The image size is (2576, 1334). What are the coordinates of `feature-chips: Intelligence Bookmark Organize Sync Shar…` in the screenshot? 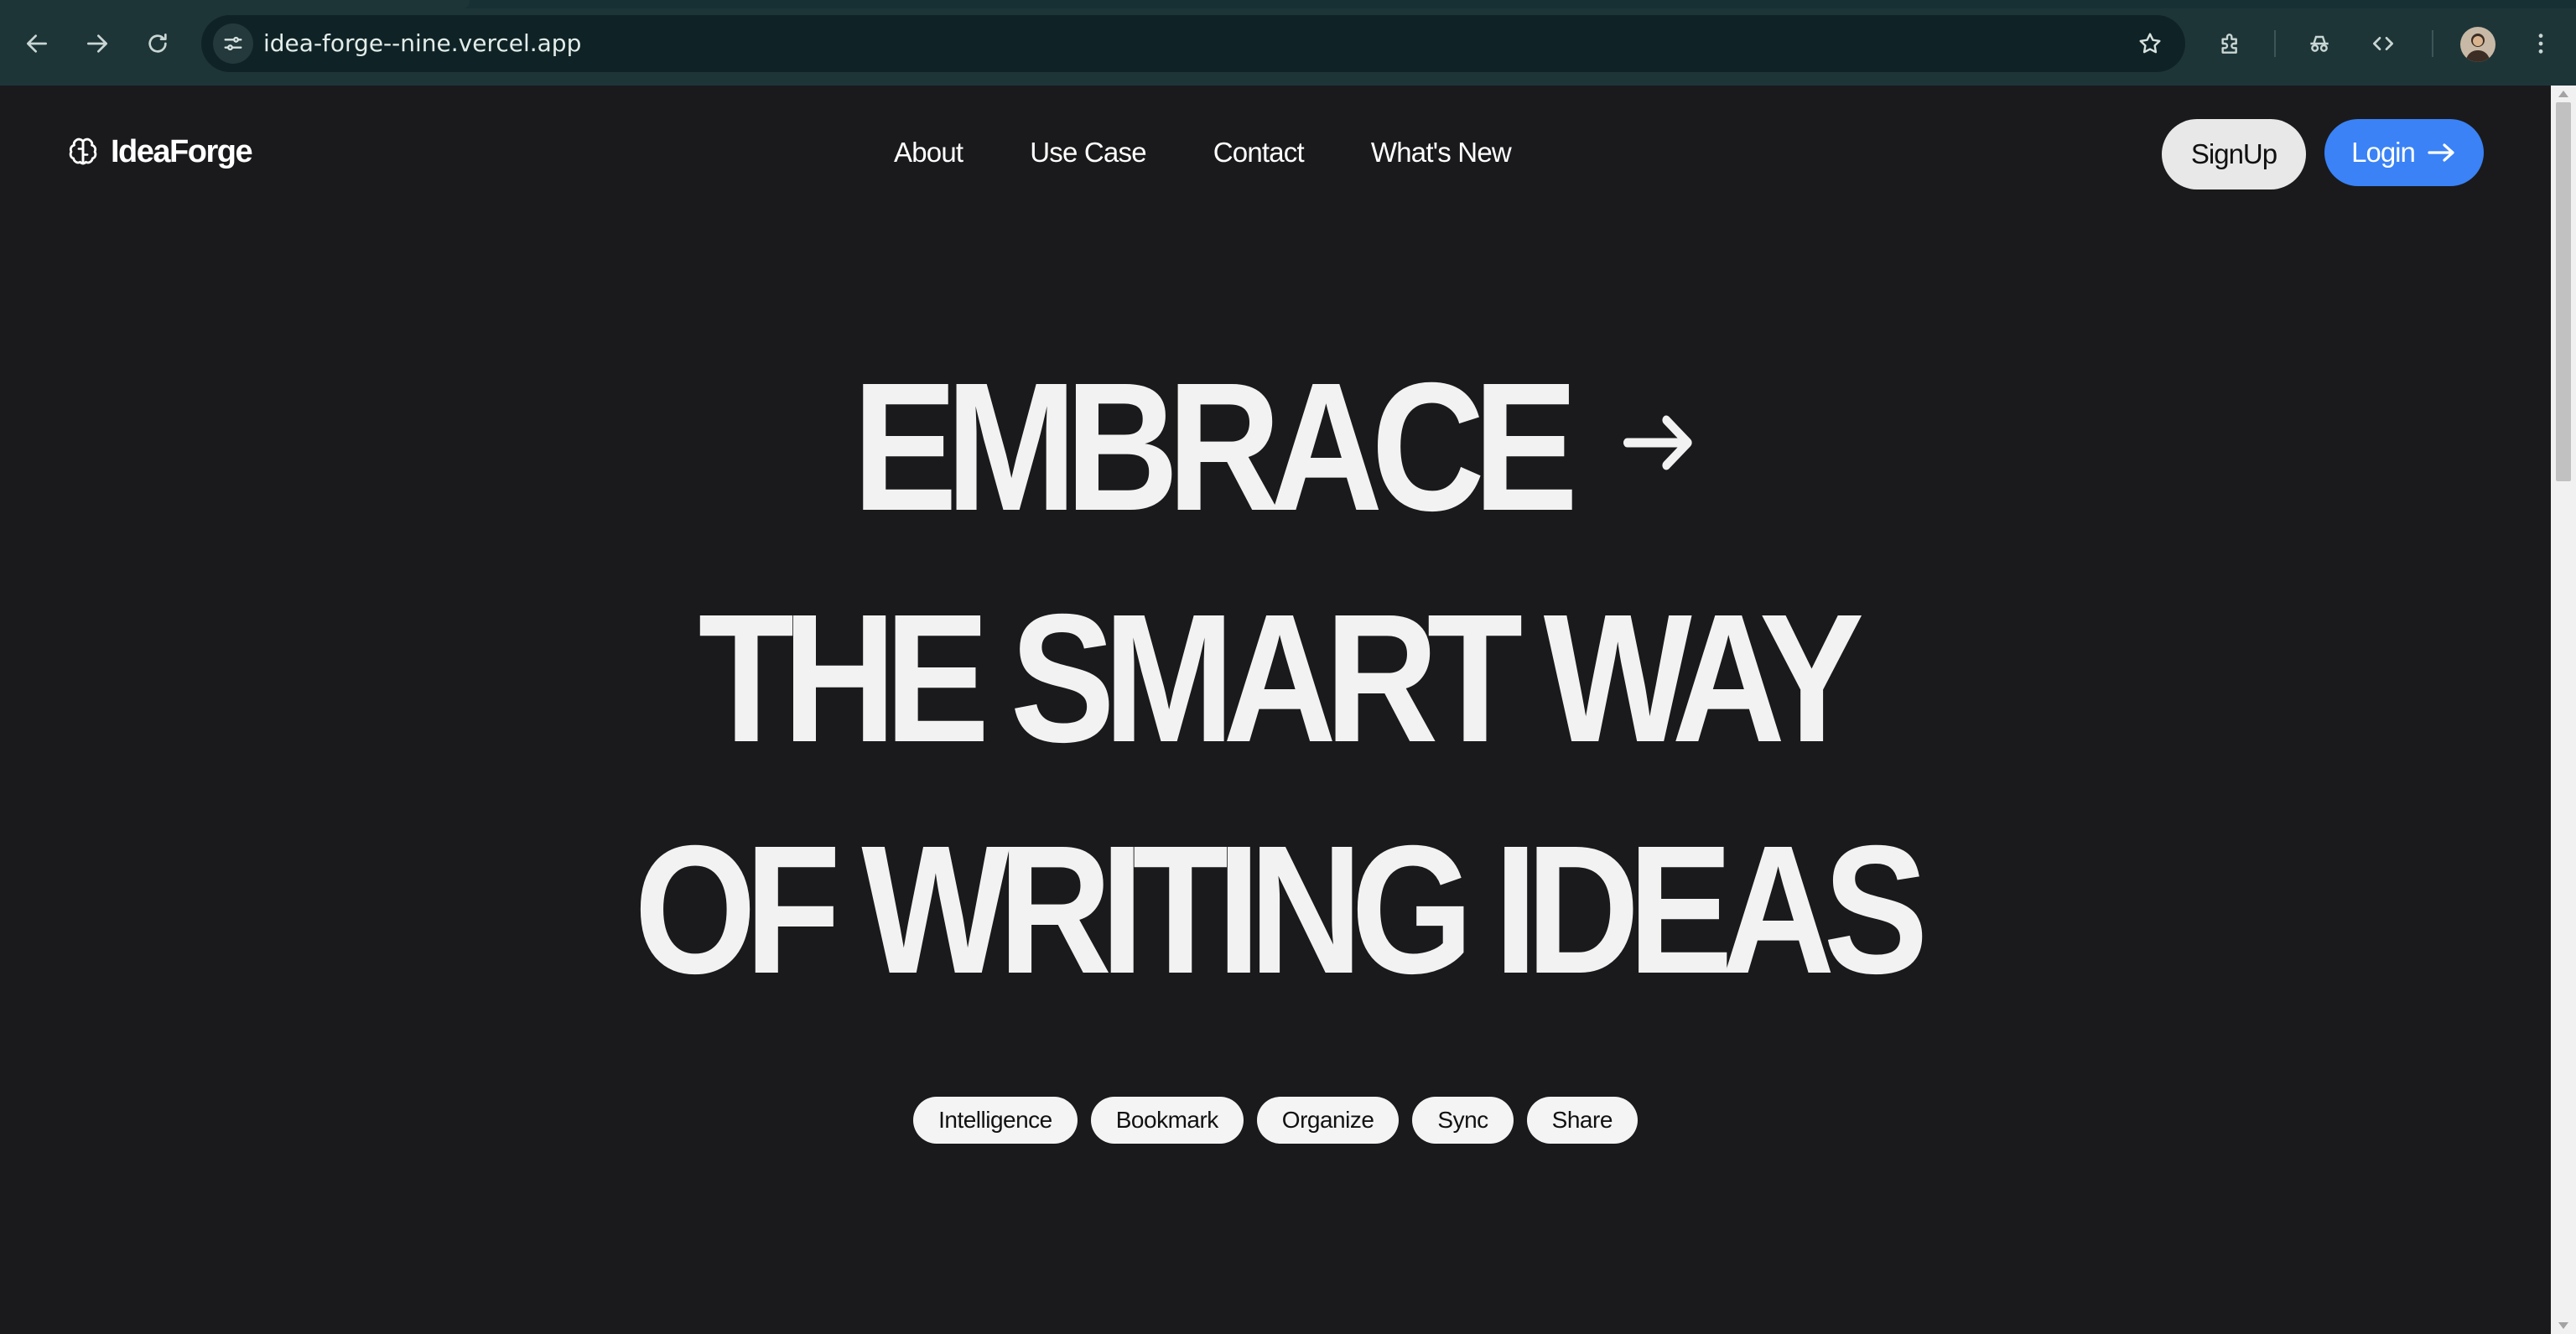 It's located at (1275, 1120).